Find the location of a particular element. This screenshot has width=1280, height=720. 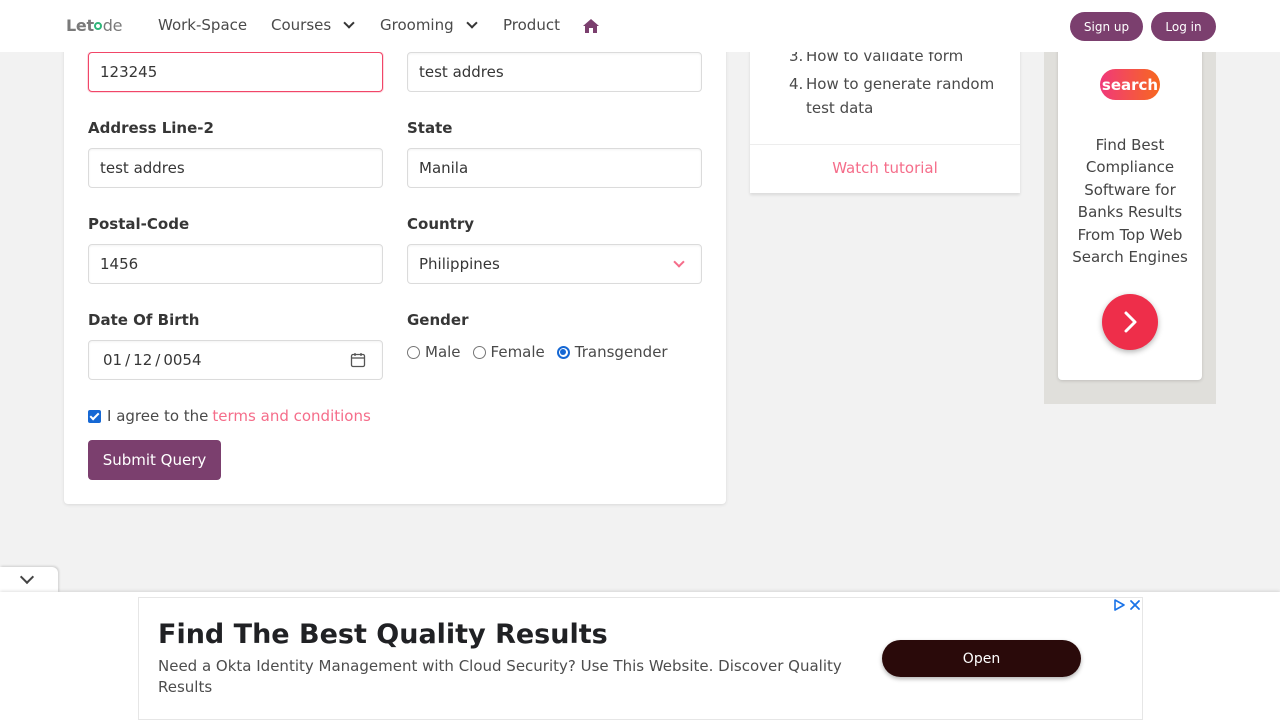

ad-open-label: Open is located at coordinates (981, 658).